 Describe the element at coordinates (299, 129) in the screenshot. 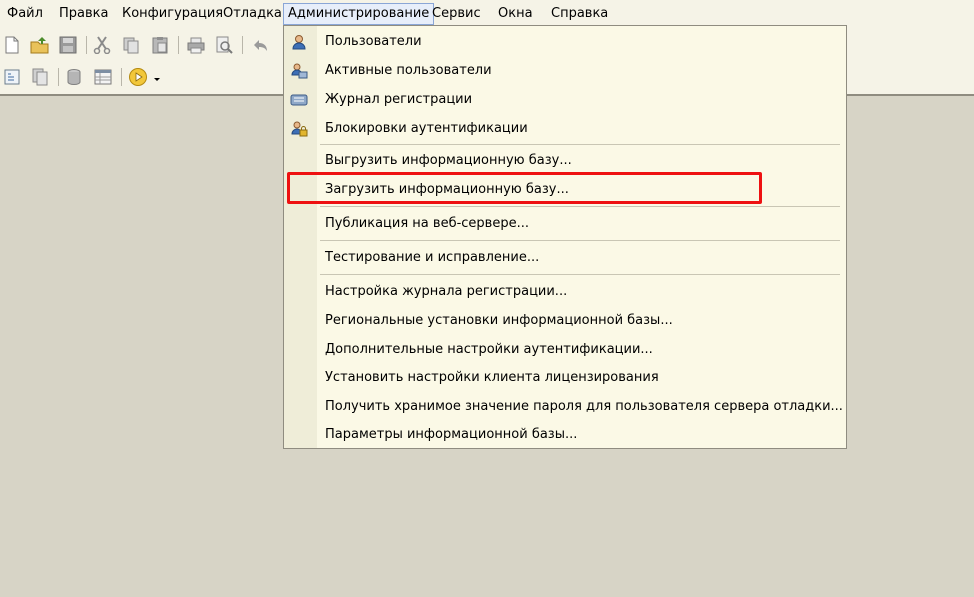

I see `auth-lock-icon` at that location.